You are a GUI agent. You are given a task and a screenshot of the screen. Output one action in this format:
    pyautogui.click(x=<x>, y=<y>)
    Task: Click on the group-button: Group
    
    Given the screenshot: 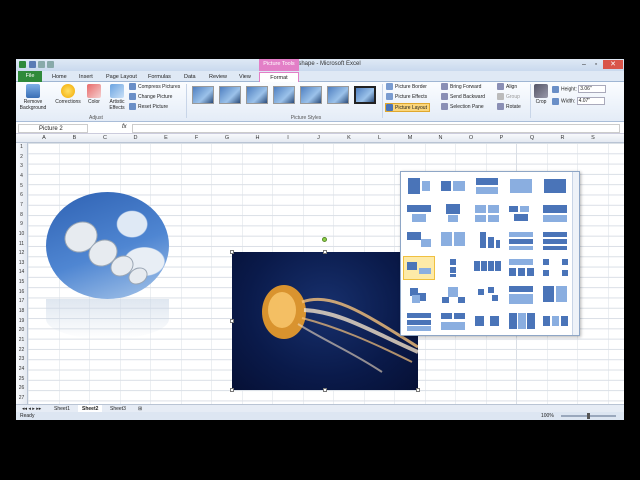 What is the action you would take?
    pyautogui.click(x=508, y=97)
    